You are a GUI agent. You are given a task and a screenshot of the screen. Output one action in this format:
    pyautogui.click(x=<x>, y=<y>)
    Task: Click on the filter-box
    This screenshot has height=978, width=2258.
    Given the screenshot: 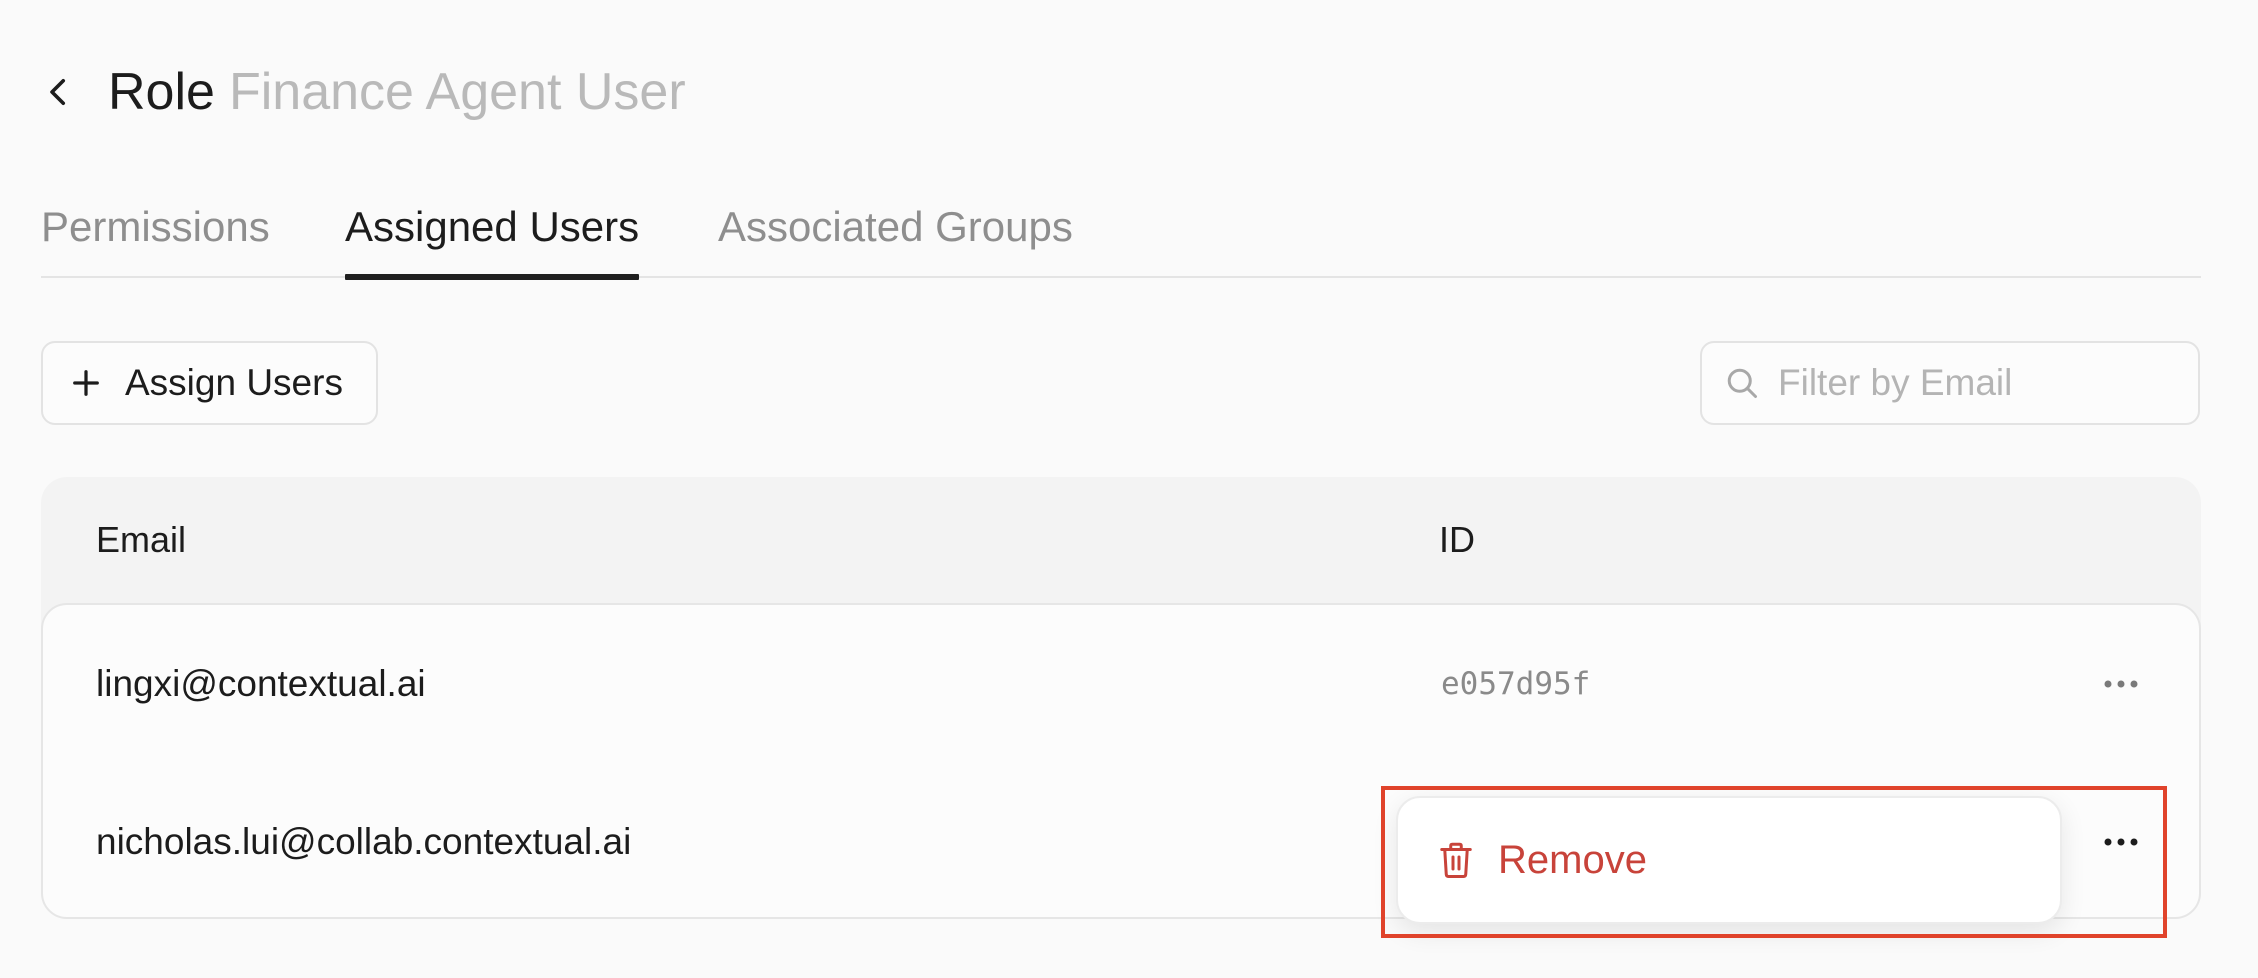 What is the action you would take?
    pyautogui.click(x=1950, y=383)
    